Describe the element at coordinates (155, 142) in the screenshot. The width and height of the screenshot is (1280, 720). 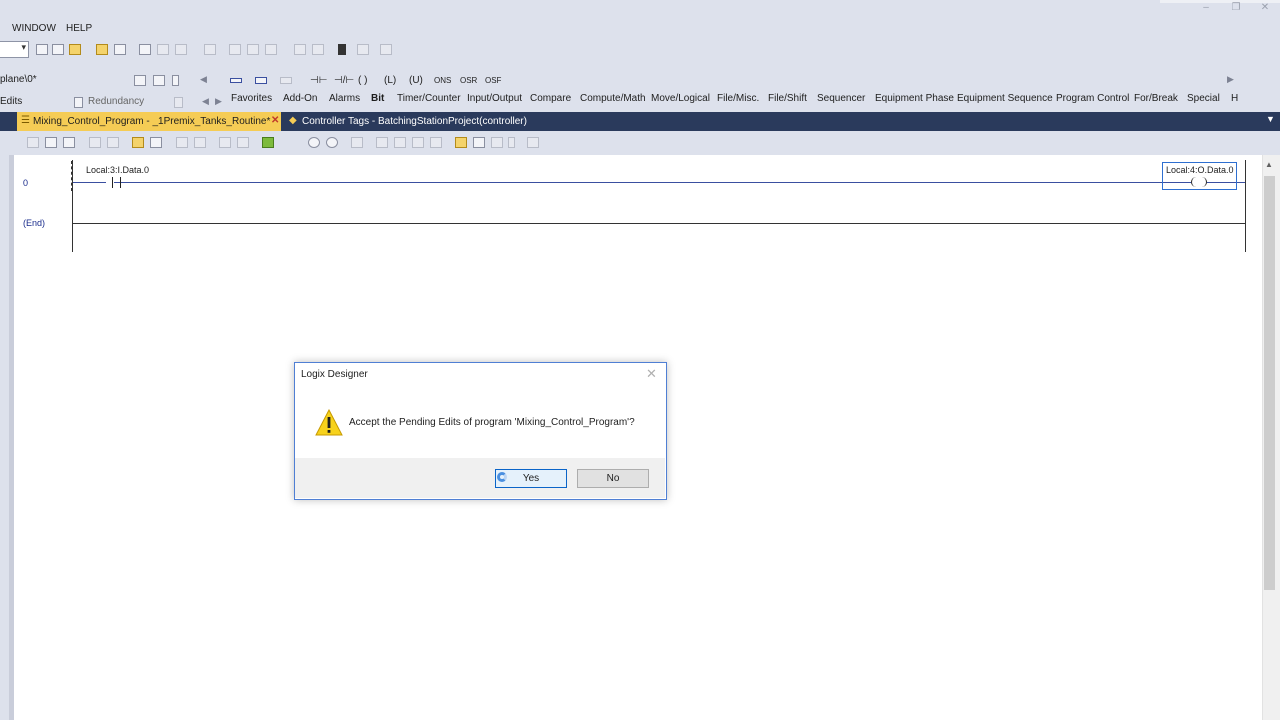
I see `cancel-edits-icon` at that location.